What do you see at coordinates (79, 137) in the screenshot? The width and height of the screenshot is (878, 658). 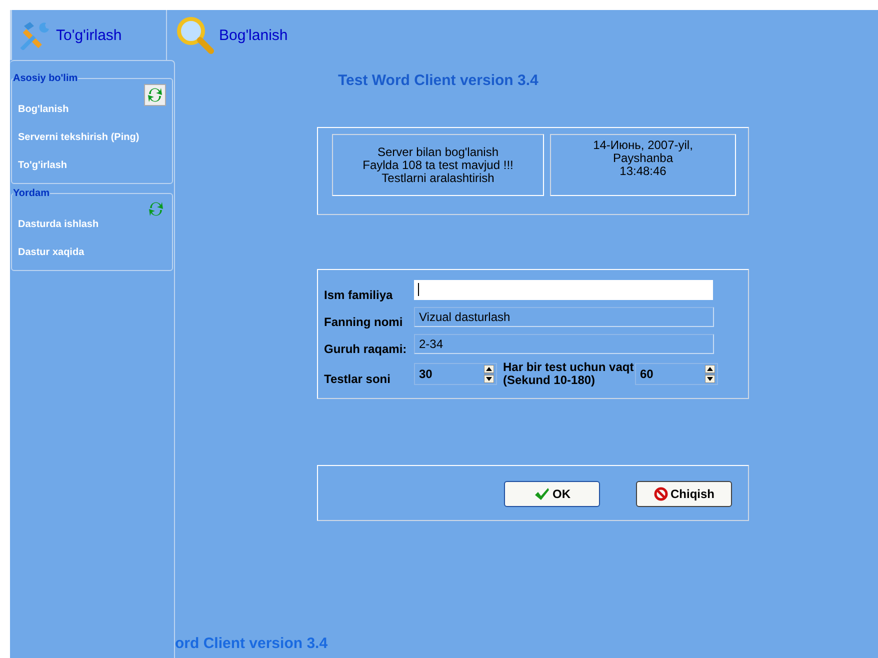 I see `sidebar-item: Serverni tekshirish (Ping)` at bounding box center [79, 137].